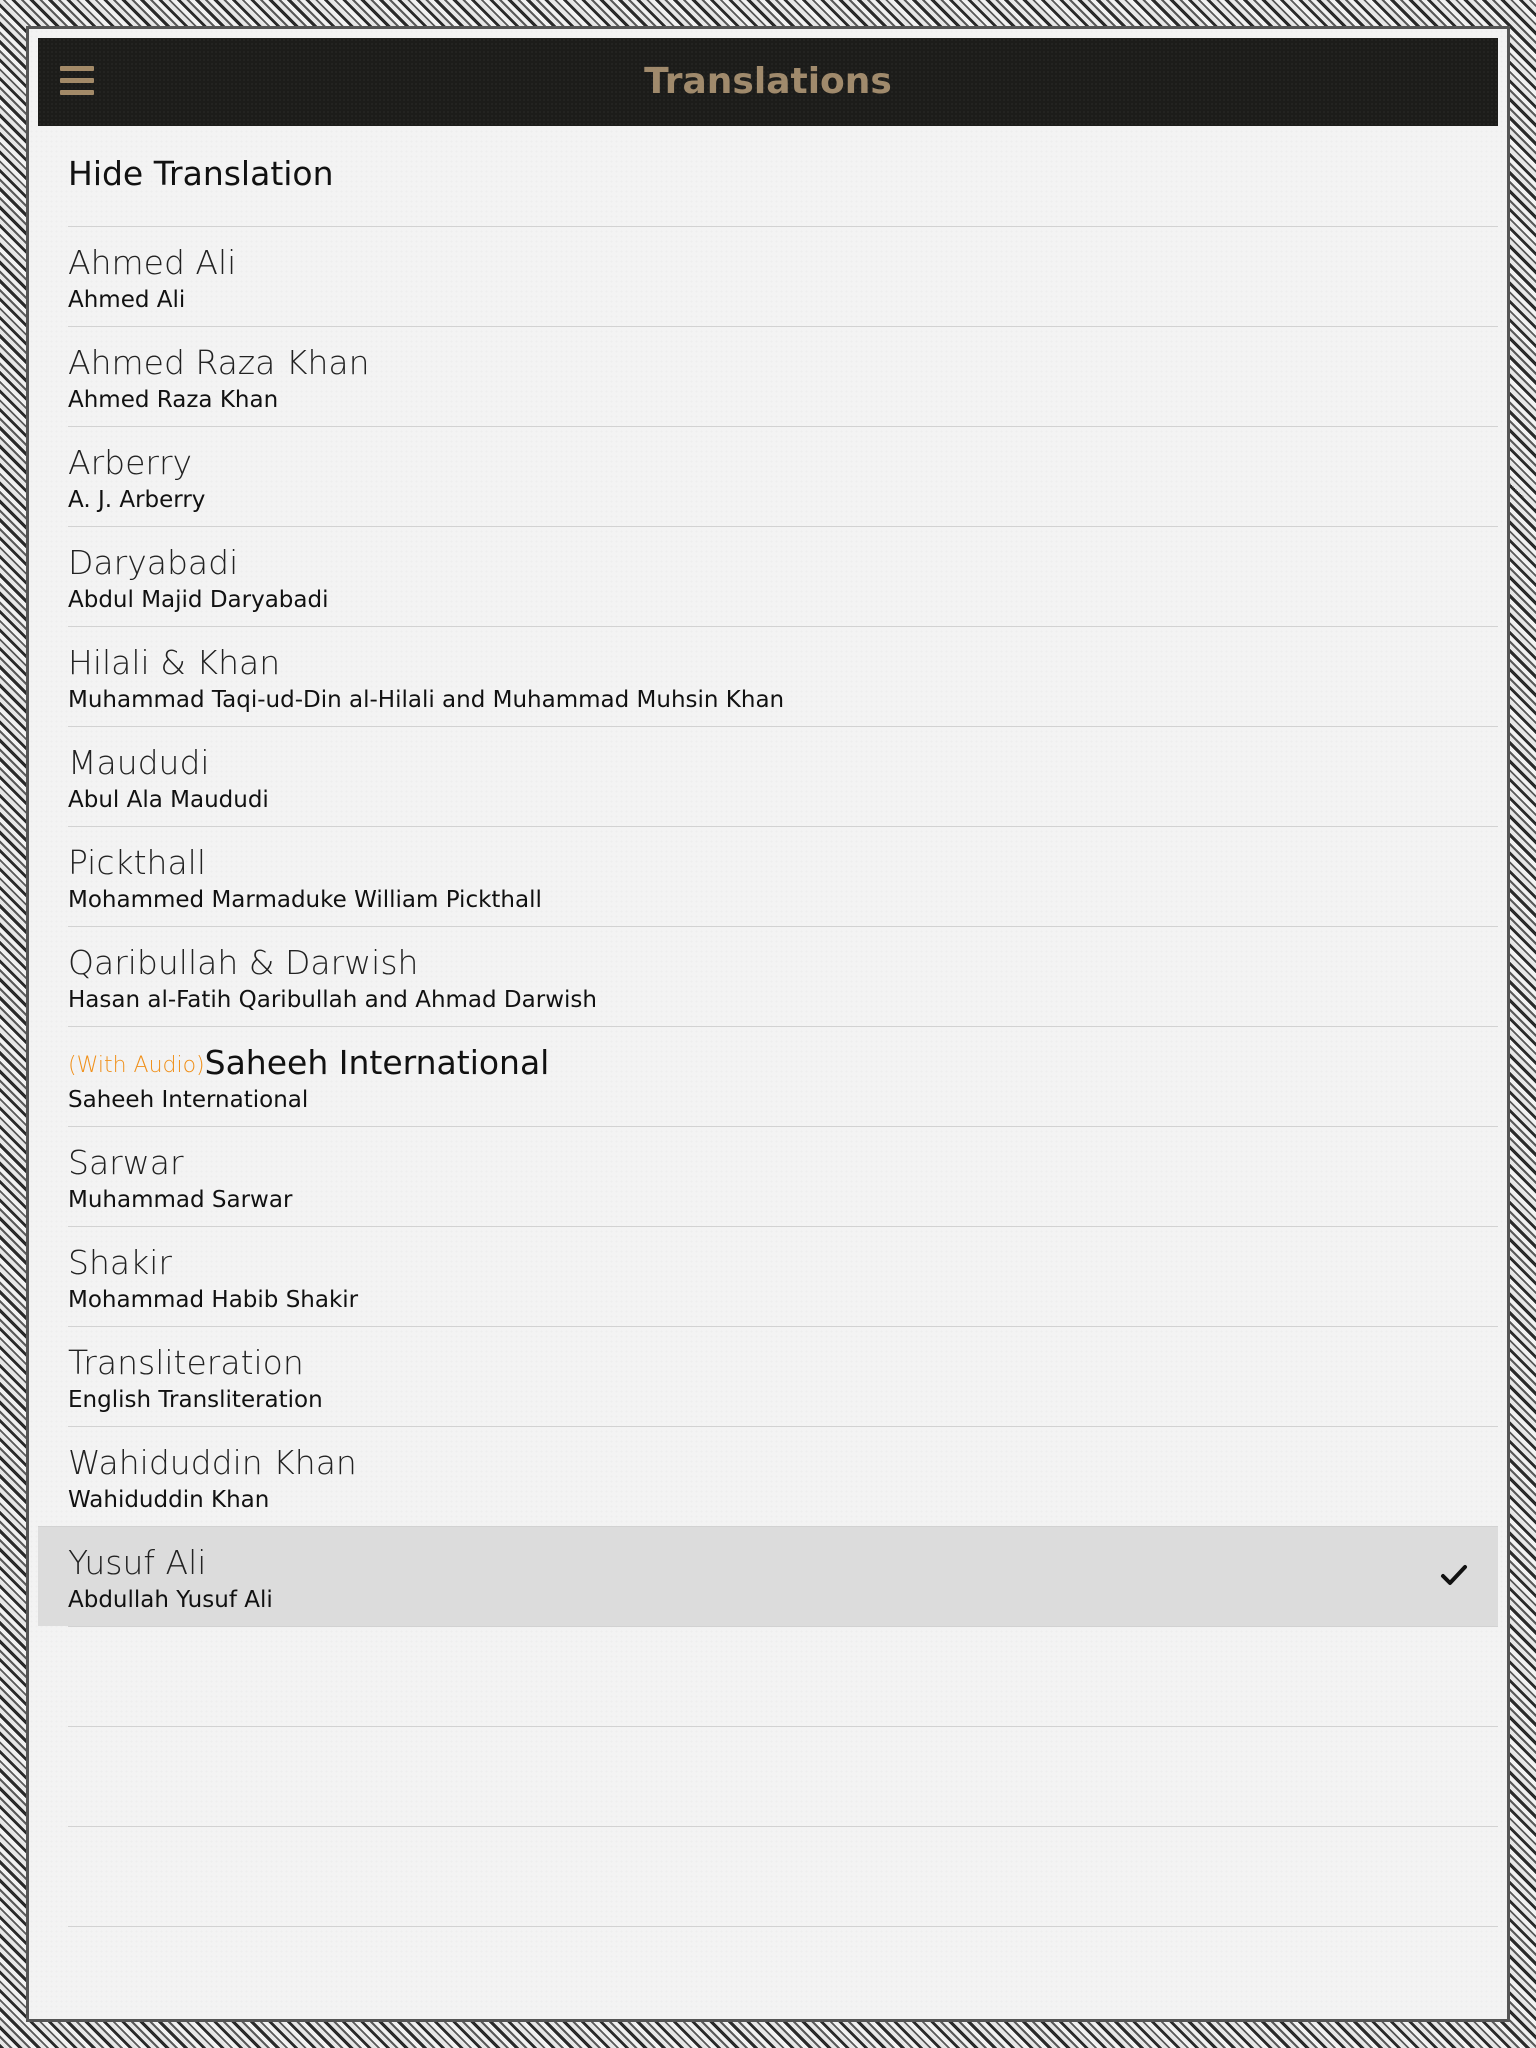 The width and height of the screenshot is (1536, 2048). Describe the element at coordinates (219, 362) in the screenshot. I see `translation-name: Ahmed Raza Khan` at that location.